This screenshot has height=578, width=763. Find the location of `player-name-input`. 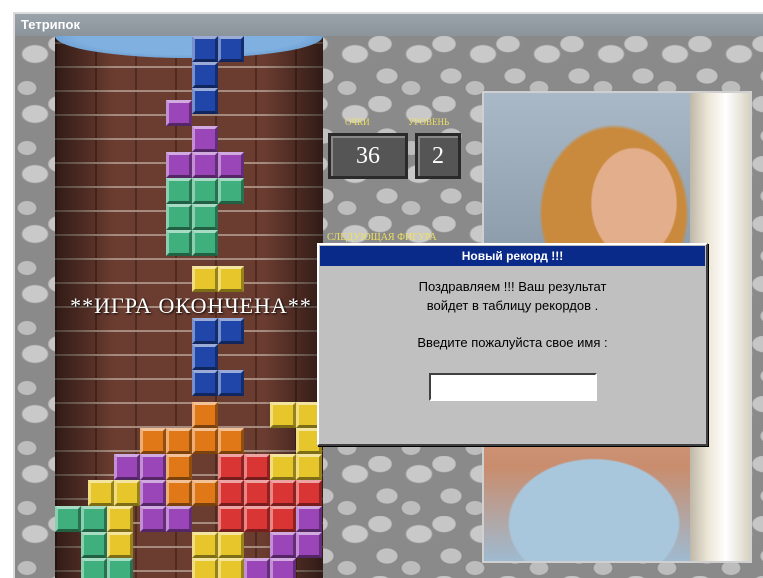

player-name-input is located at coordinates (513, 387).